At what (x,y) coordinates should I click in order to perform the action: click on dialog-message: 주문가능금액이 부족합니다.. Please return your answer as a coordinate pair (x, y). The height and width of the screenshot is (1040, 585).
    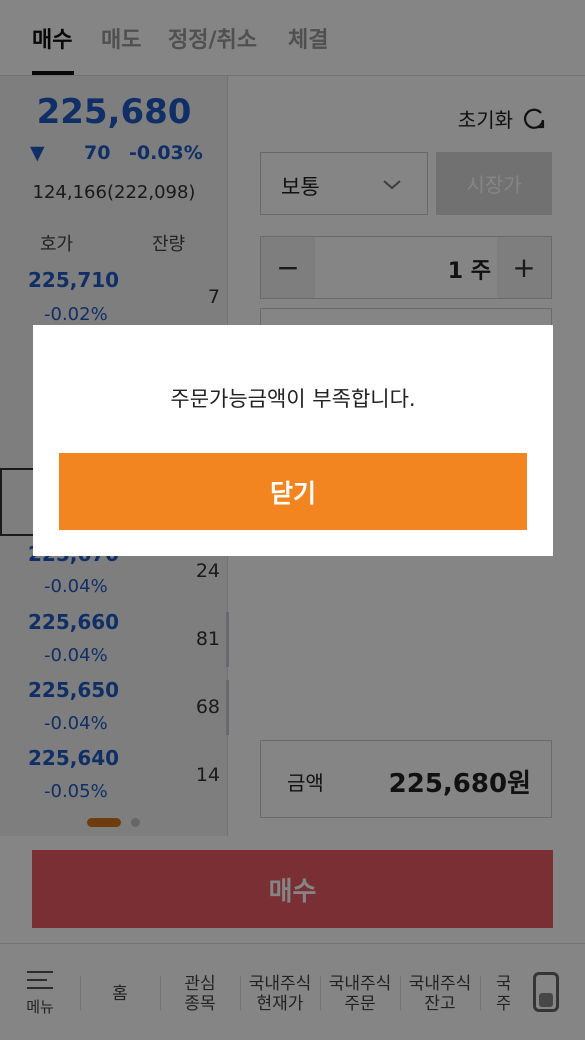
    Looking at the image, I should click on (293, 399).